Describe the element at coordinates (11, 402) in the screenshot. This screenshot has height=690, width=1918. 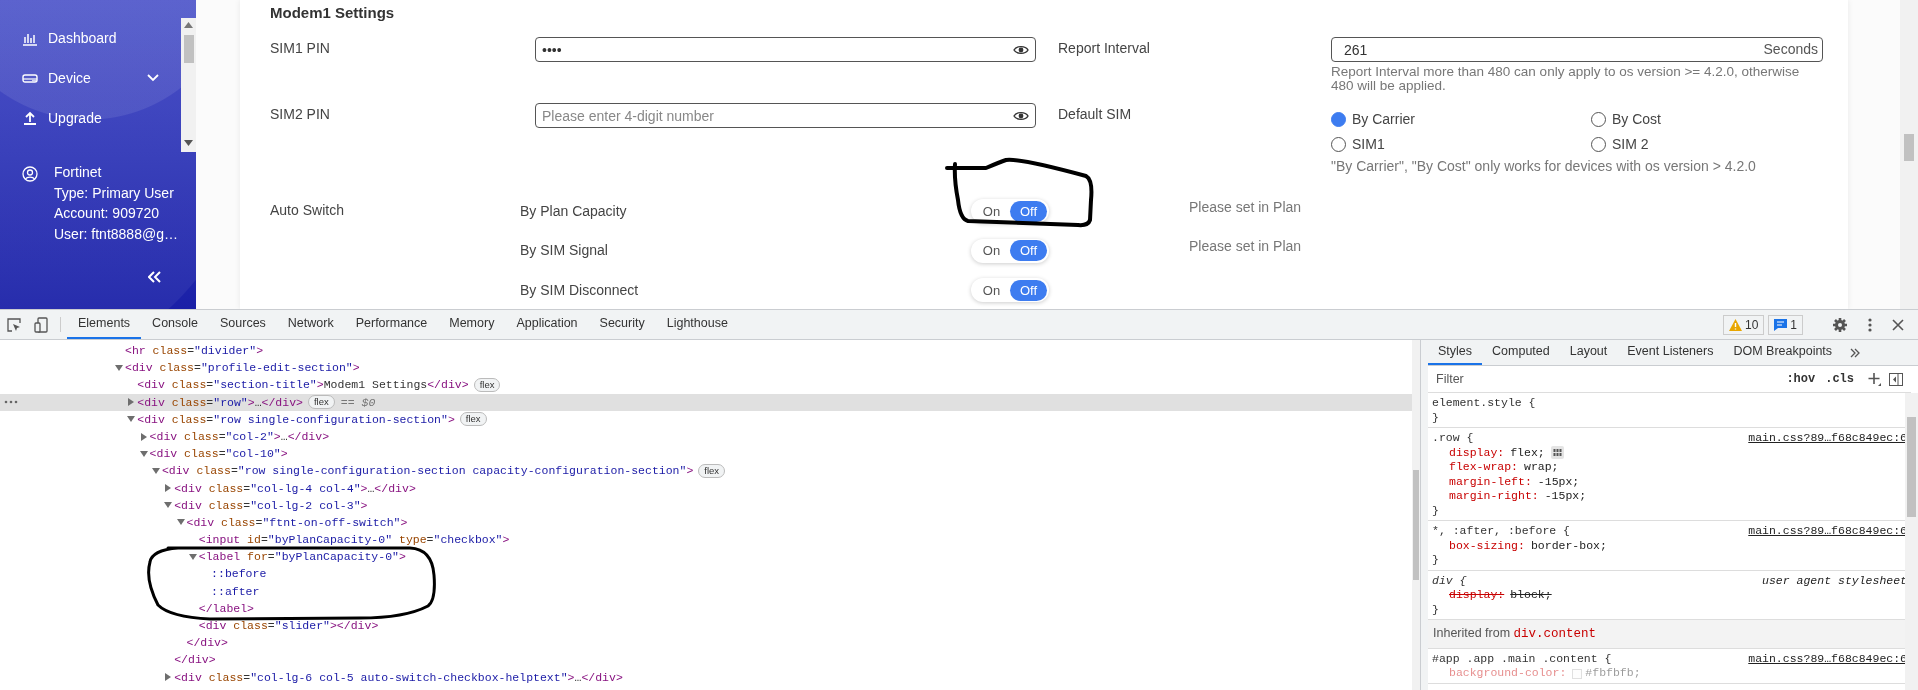
I see `more-icon` at that location.